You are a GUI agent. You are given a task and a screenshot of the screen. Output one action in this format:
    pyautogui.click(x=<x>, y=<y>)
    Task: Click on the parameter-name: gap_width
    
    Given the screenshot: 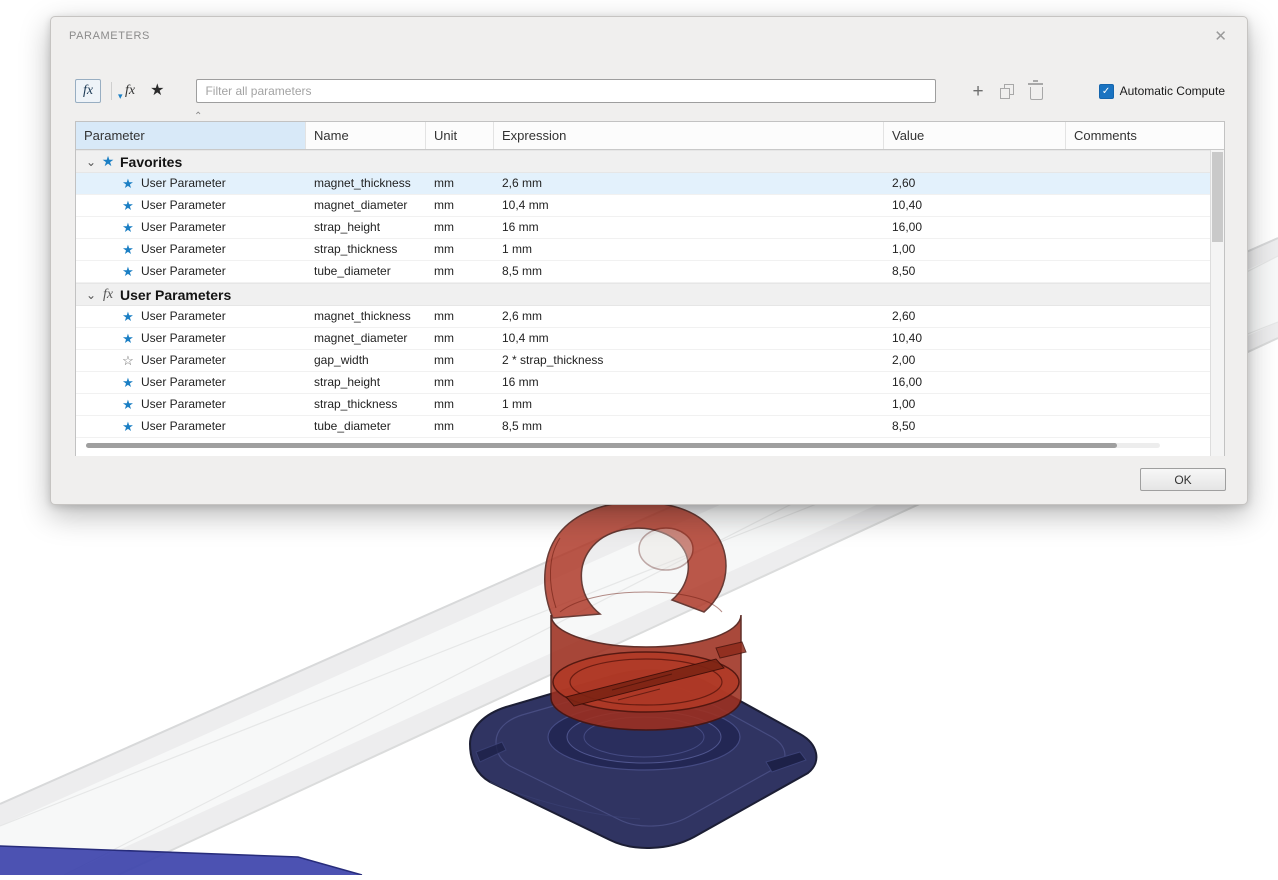 What is the action you would take?
    pyautogui.click(x=366, y=360)
    